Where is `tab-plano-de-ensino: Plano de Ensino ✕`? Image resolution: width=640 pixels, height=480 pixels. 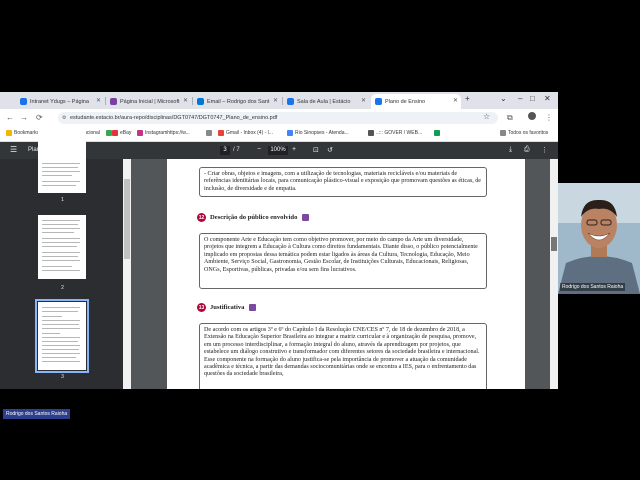 tab-plano-de-ensino: Plano de Ensino ✕ is located at coordinates (416, 101).